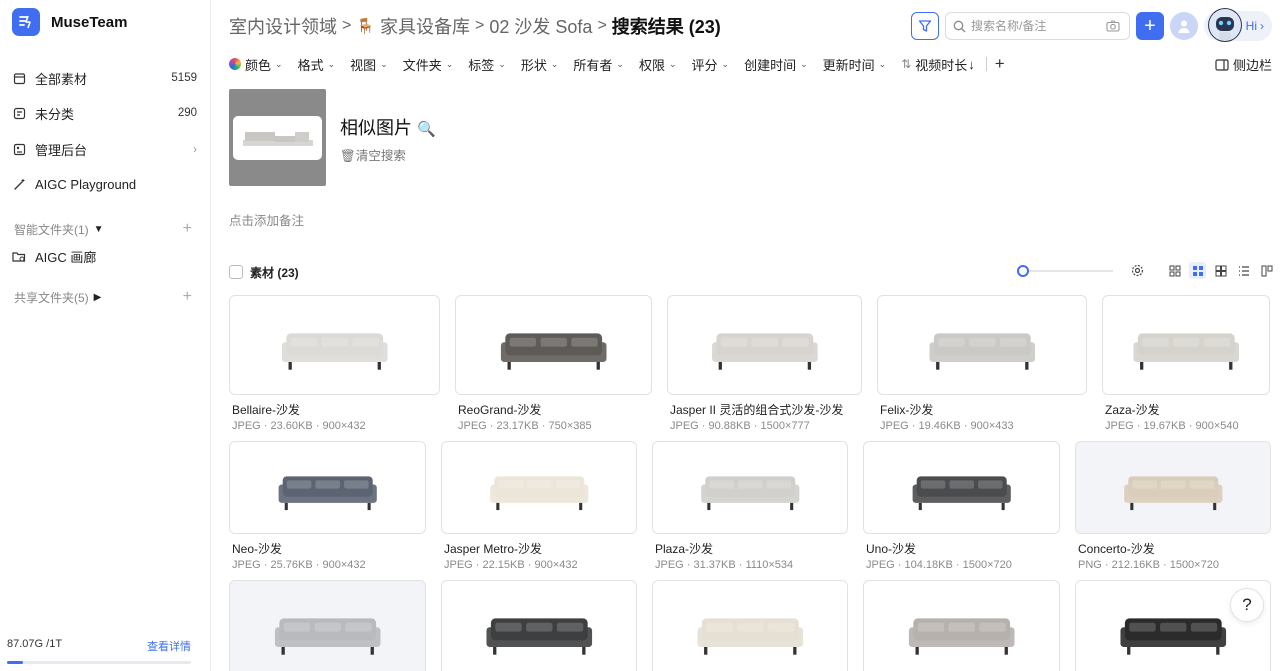  What do you see at coordinates (481, 65) in the screenshot?
I see `filter-label: 标签` at bounding box center [481, 65].